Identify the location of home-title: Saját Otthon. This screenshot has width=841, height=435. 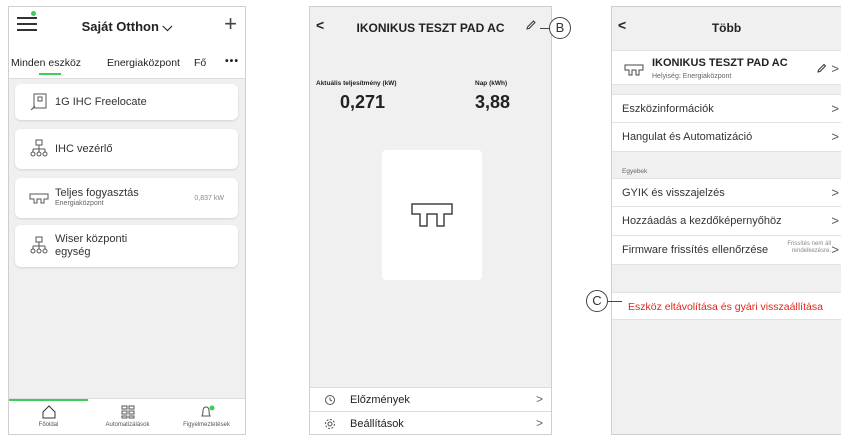
(120, 26).